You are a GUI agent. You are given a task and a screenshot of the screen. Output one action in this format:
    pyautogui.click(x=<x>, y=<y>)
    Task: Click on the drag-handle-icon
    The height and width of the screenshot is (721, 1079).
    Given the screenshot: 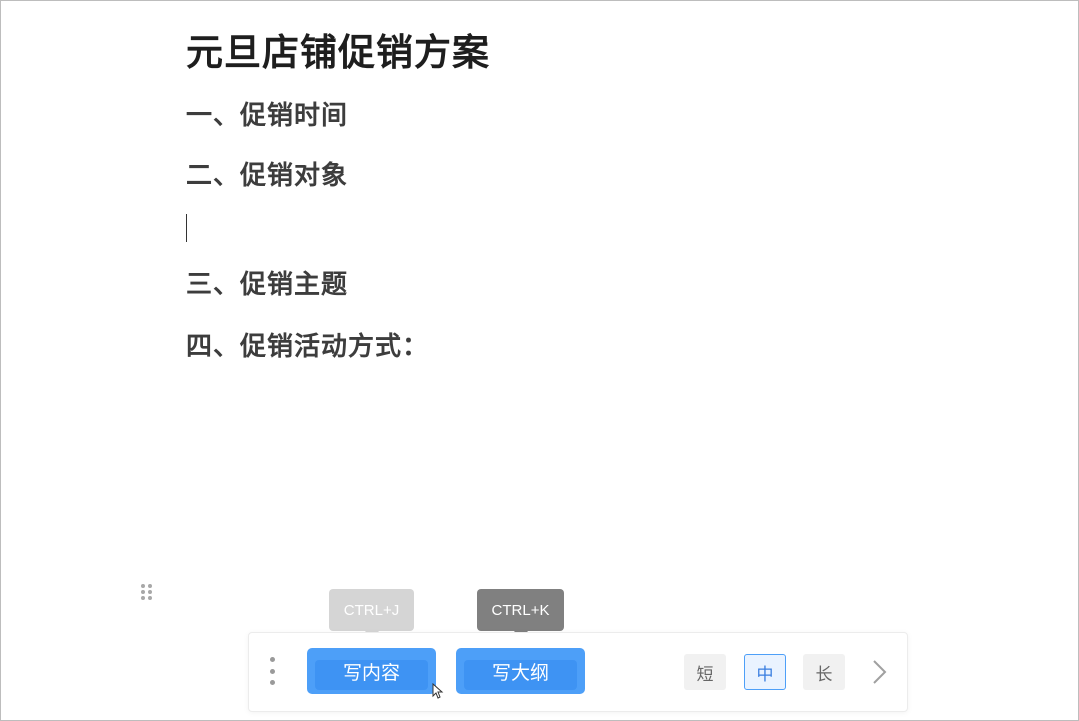 What is the action you would take?
    pyautogui.click(x=147, y=592)
    